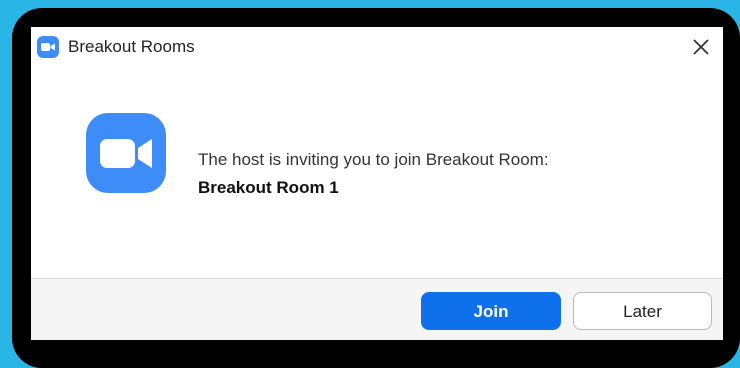 This screenshot has width=740, height=368. Describe the element at coordinates (126, 153) in the screenshot. I see `zoom-camera-icon` at that location.